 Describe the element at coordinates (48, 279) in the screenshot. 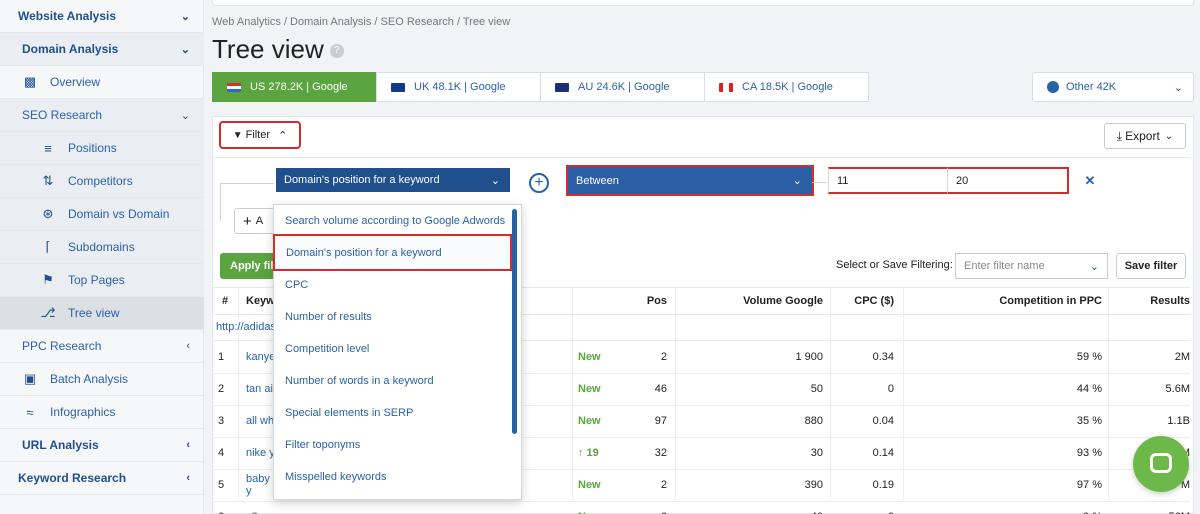

I see `flag-icon: ⚑` at that location.